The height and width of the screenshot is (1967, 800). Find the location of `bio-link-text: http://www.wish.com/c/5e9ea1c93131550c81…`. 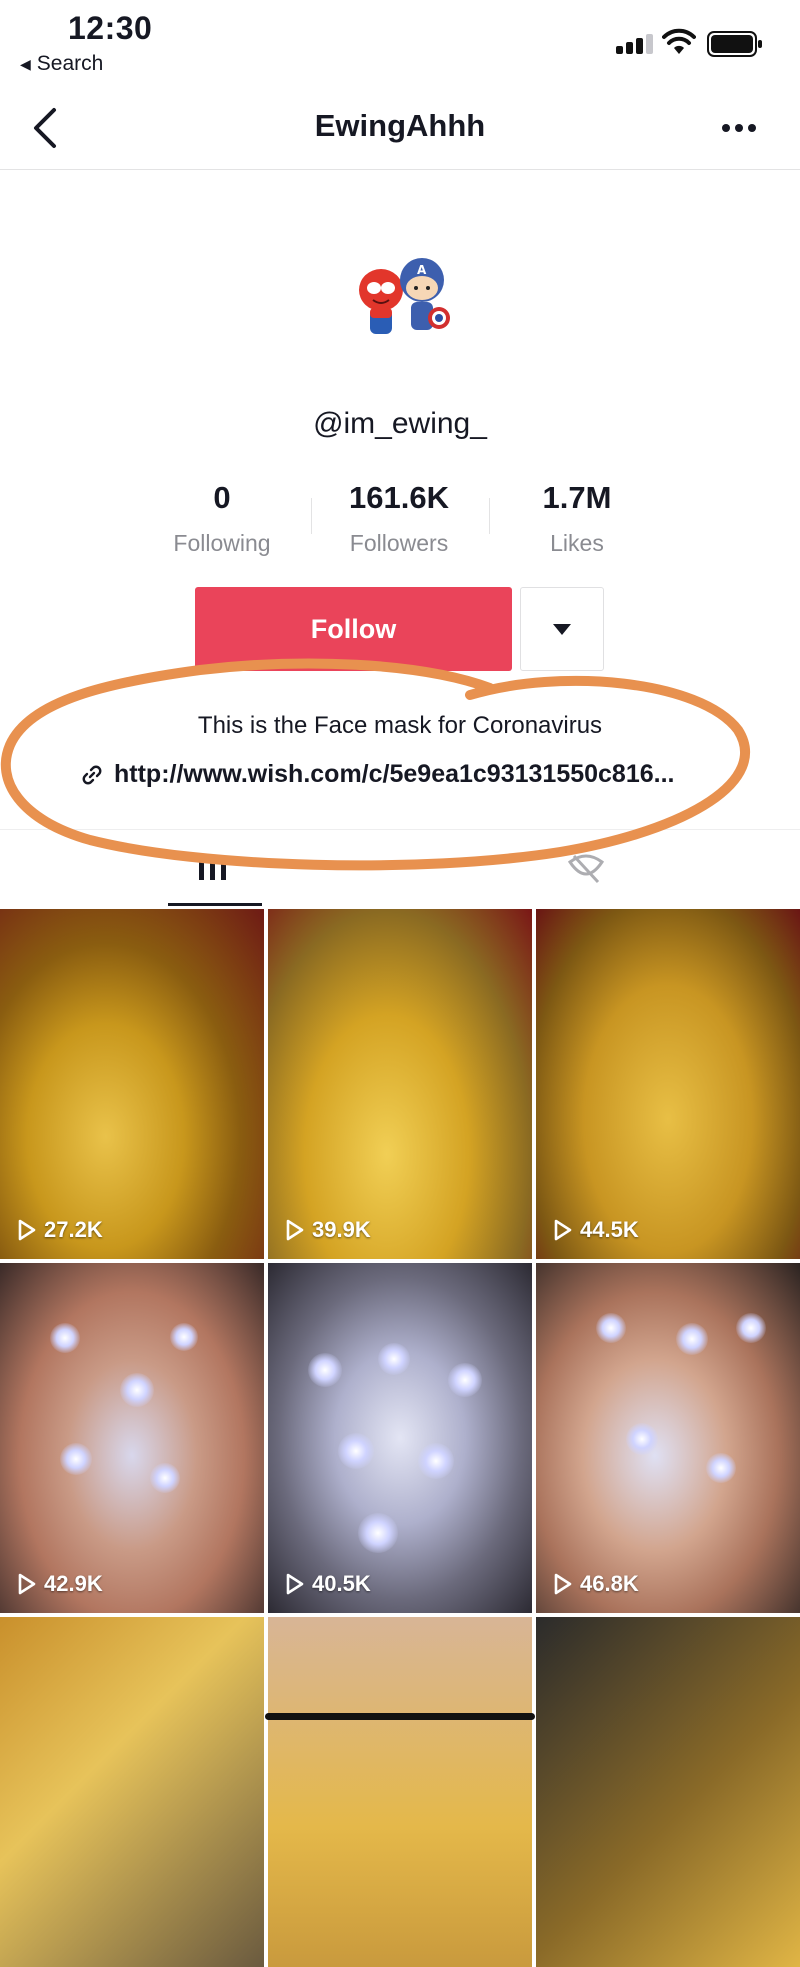

bio-link-text: http://www.wish.com/c/5e9ea1c93131550c81… is located at coordinates (394, 774).